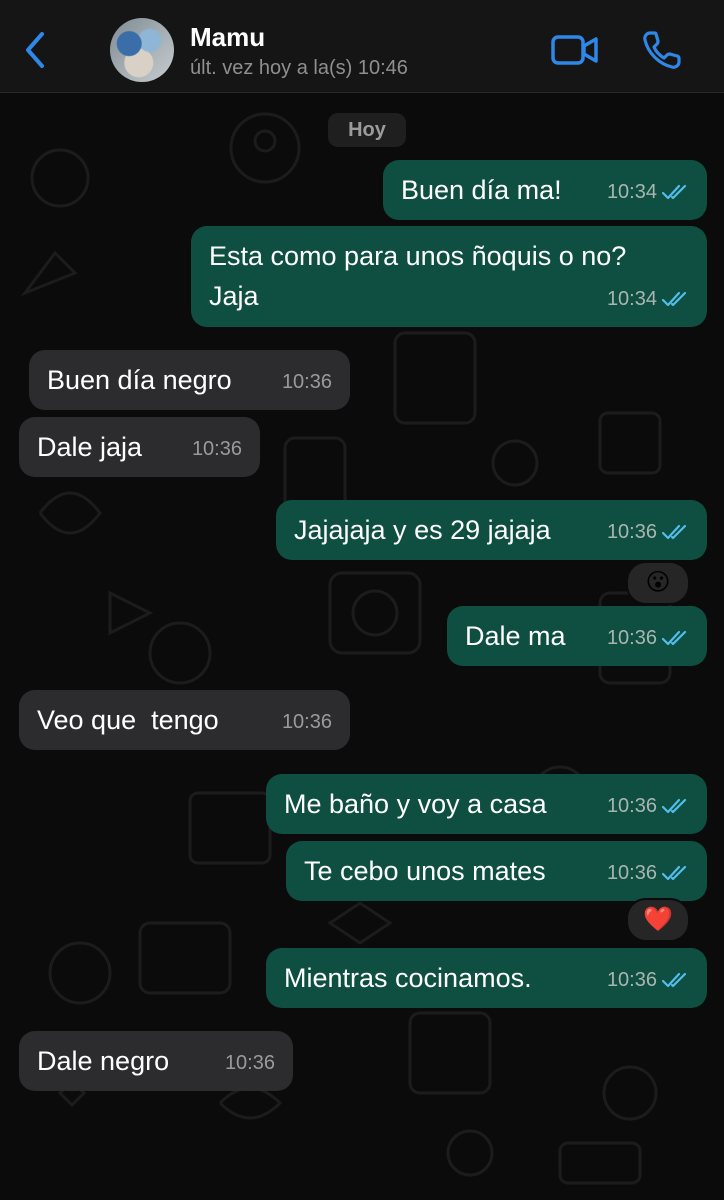  I want to click on incoming-message: Dale negro 10:36, so click(156, 1061).